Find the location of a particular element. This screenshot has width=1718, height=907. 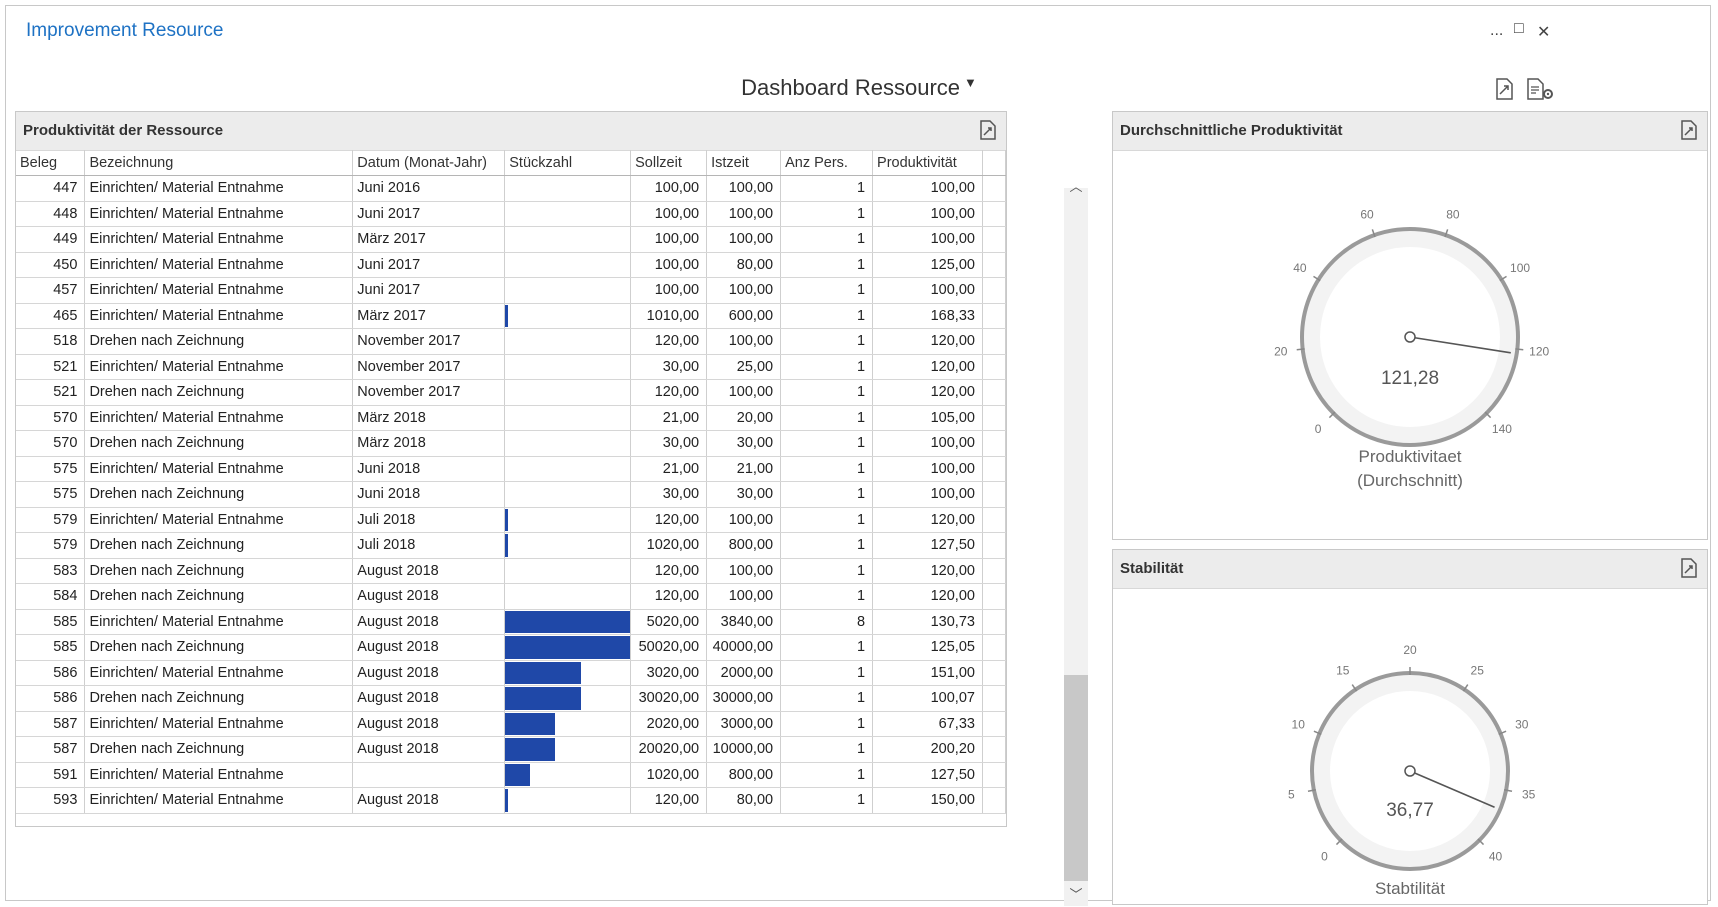

cell-istzeit: 40000,00 is located at coordinates (744, 647).